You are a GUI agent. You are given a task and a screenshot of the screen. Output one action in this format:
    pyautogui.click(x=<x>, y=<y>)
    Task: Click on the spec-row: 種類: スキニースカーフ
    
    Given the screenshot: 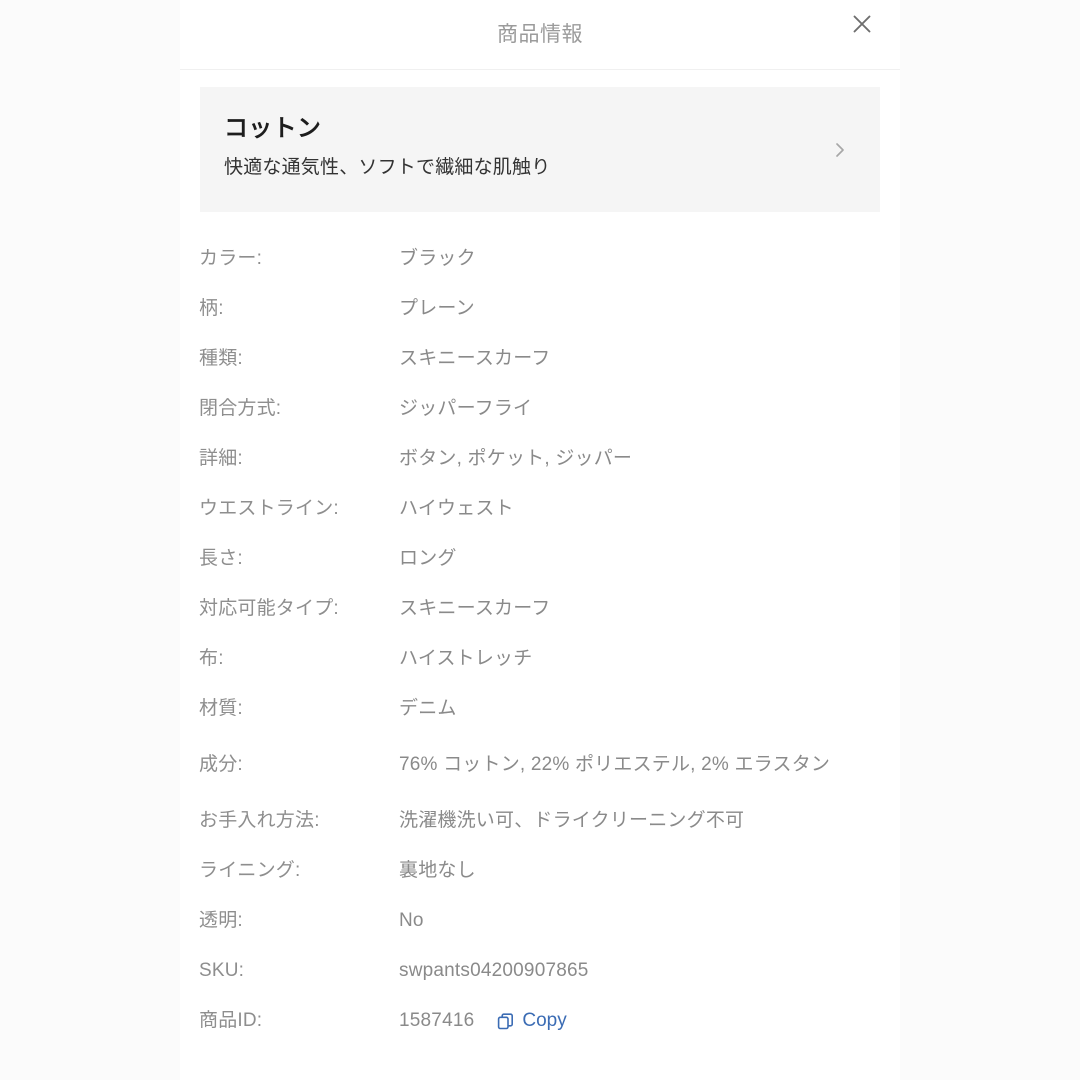 What is the action you would take?
    pyautogui.click(x=539, y=359)
    